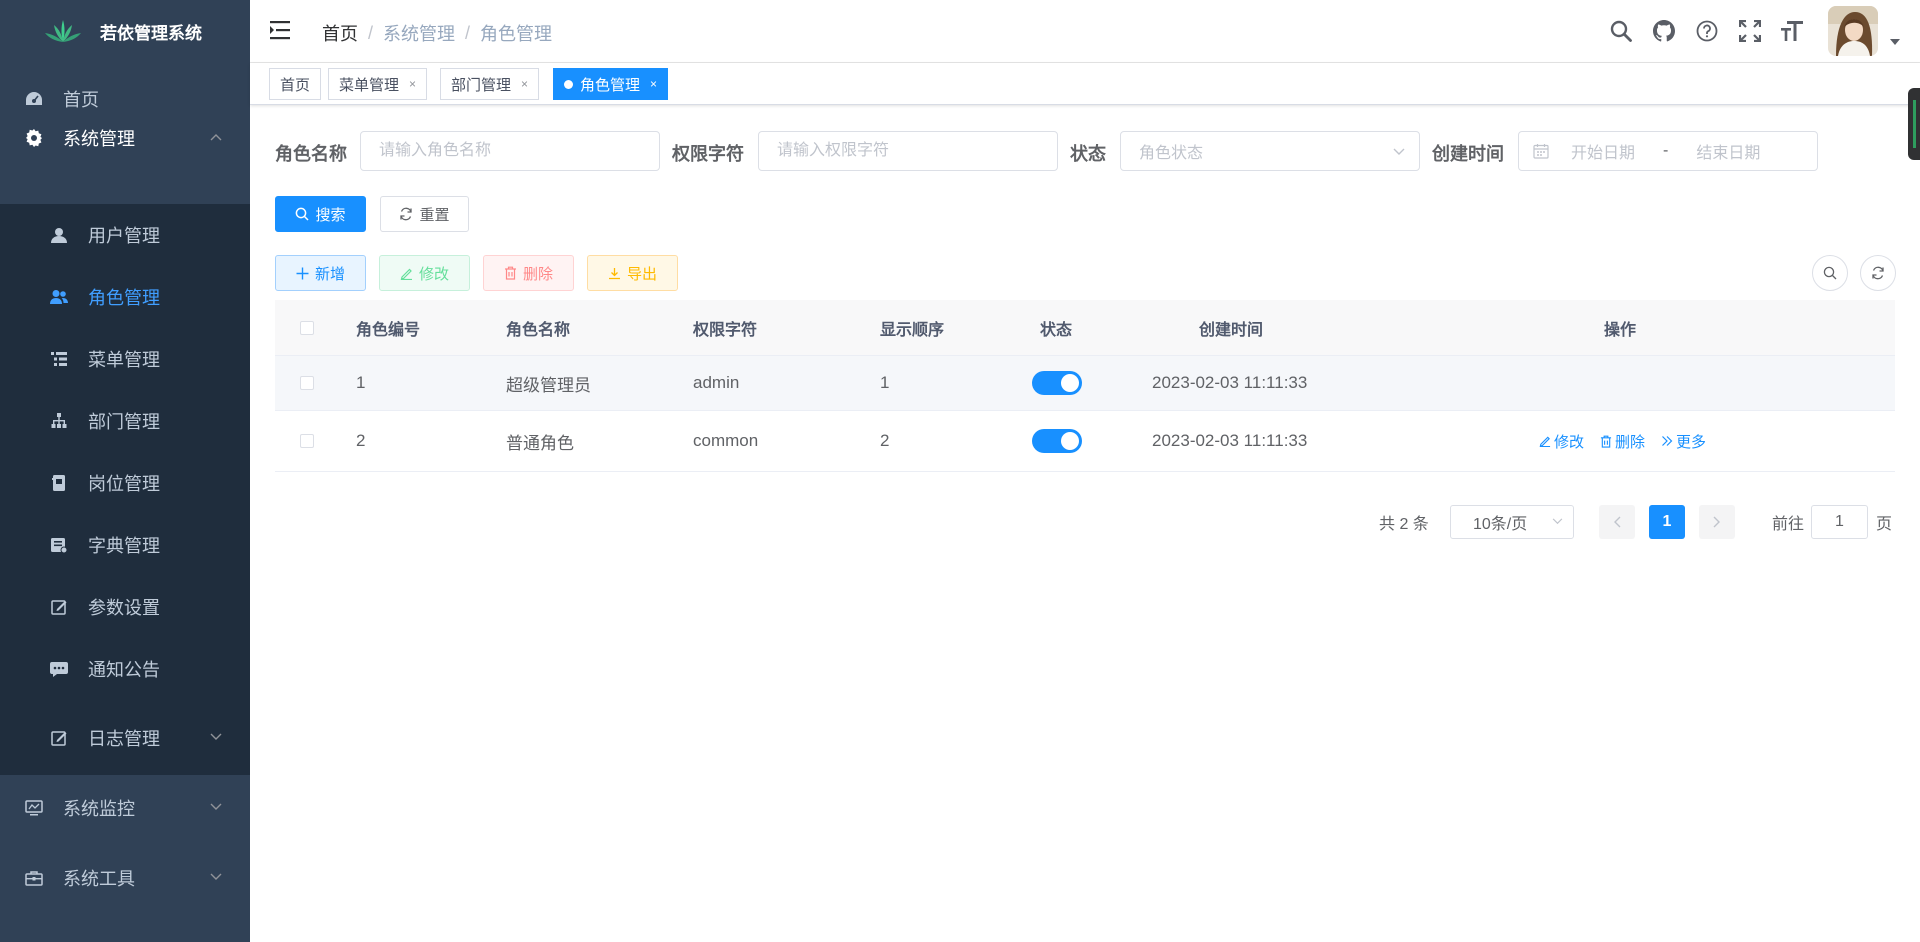 The image size is (1920, 942). I want to click on sidebar-item-users: 用户管理, so click(125, 235).